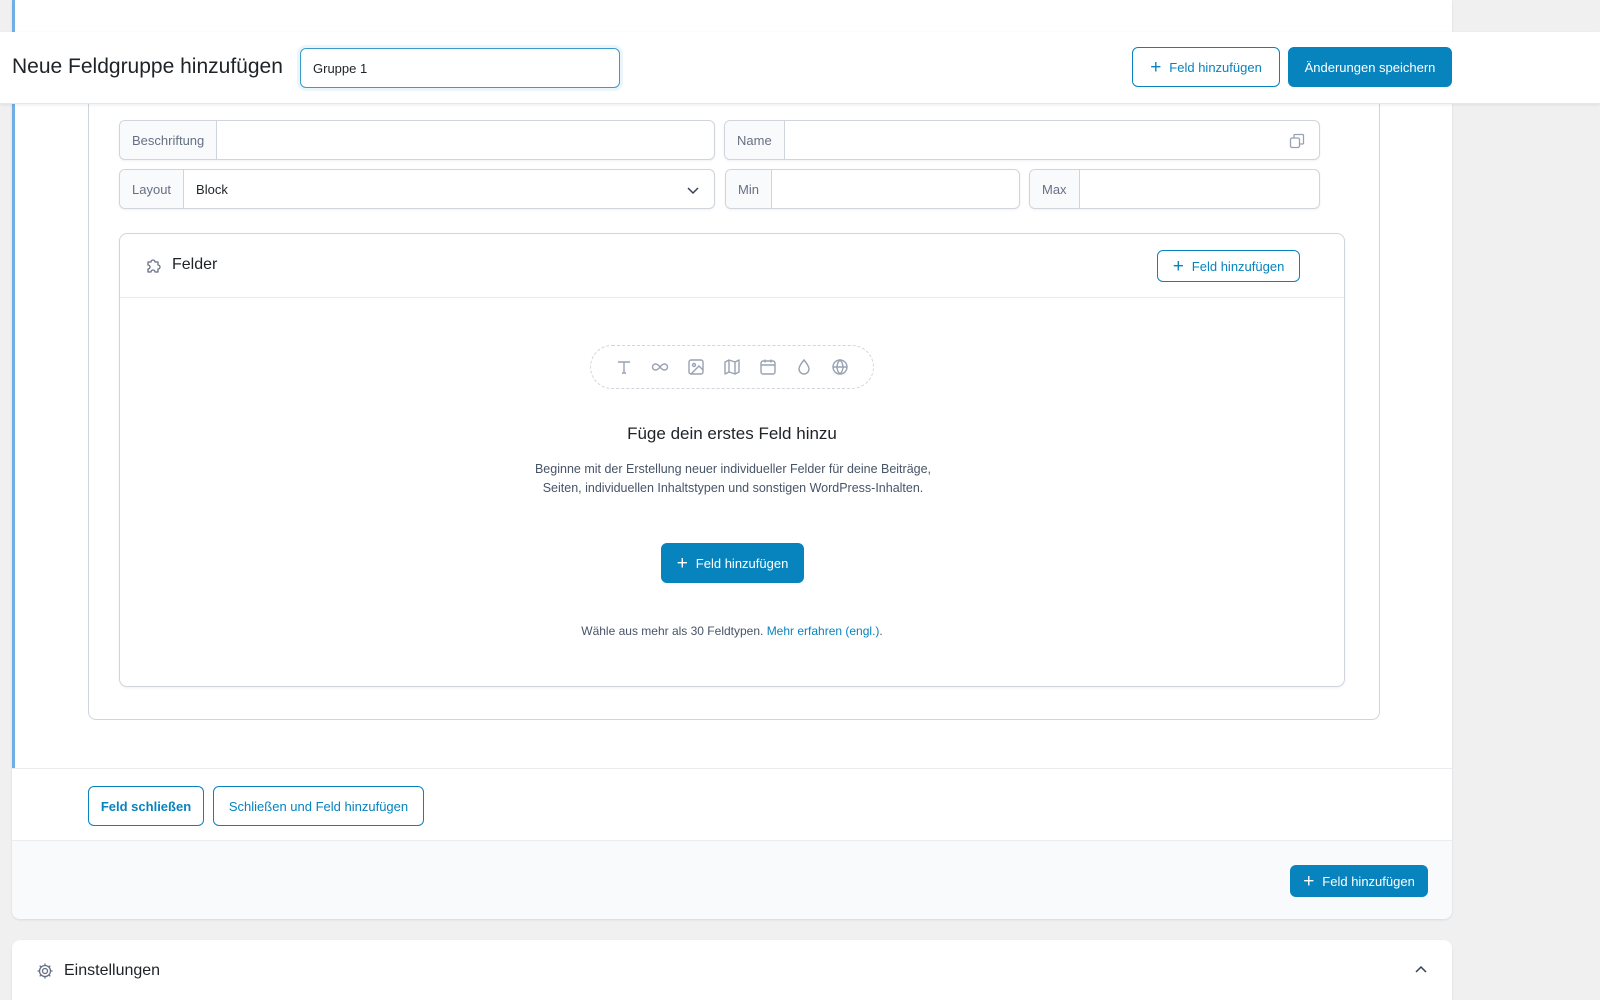  What do you see at coordinates (1052, 140) in the screenshot?
I see `name-input` at bounding box center [1052, 140].